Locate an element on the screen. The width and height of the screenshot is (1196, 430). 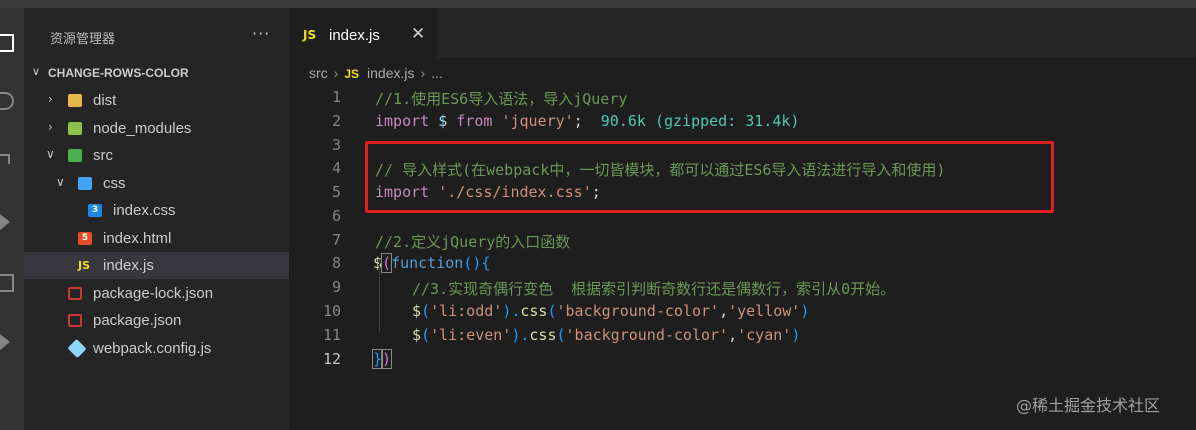
tree-item-package-json: package.json is located at coordinates (156, 320).